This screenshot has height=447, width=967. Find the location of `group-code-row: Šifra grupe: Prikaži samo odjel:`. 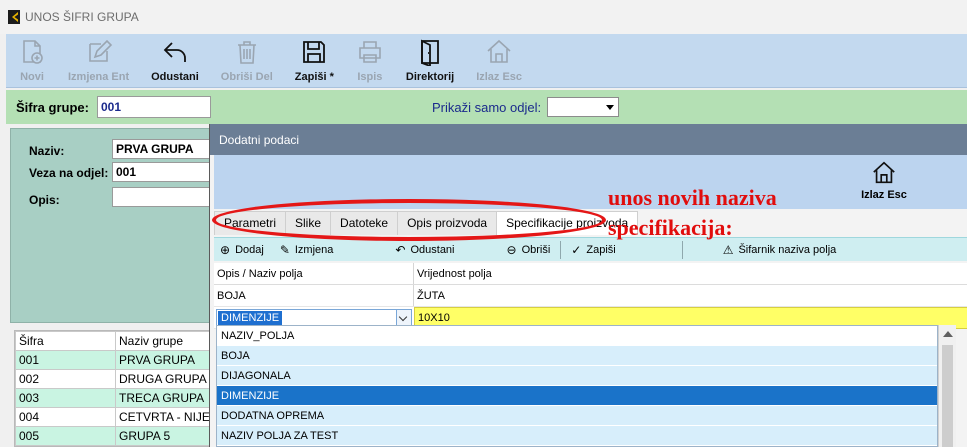

group-code-row: Šifra grupe: Prikaži samo odjel: is located at coordinates (486, 107).